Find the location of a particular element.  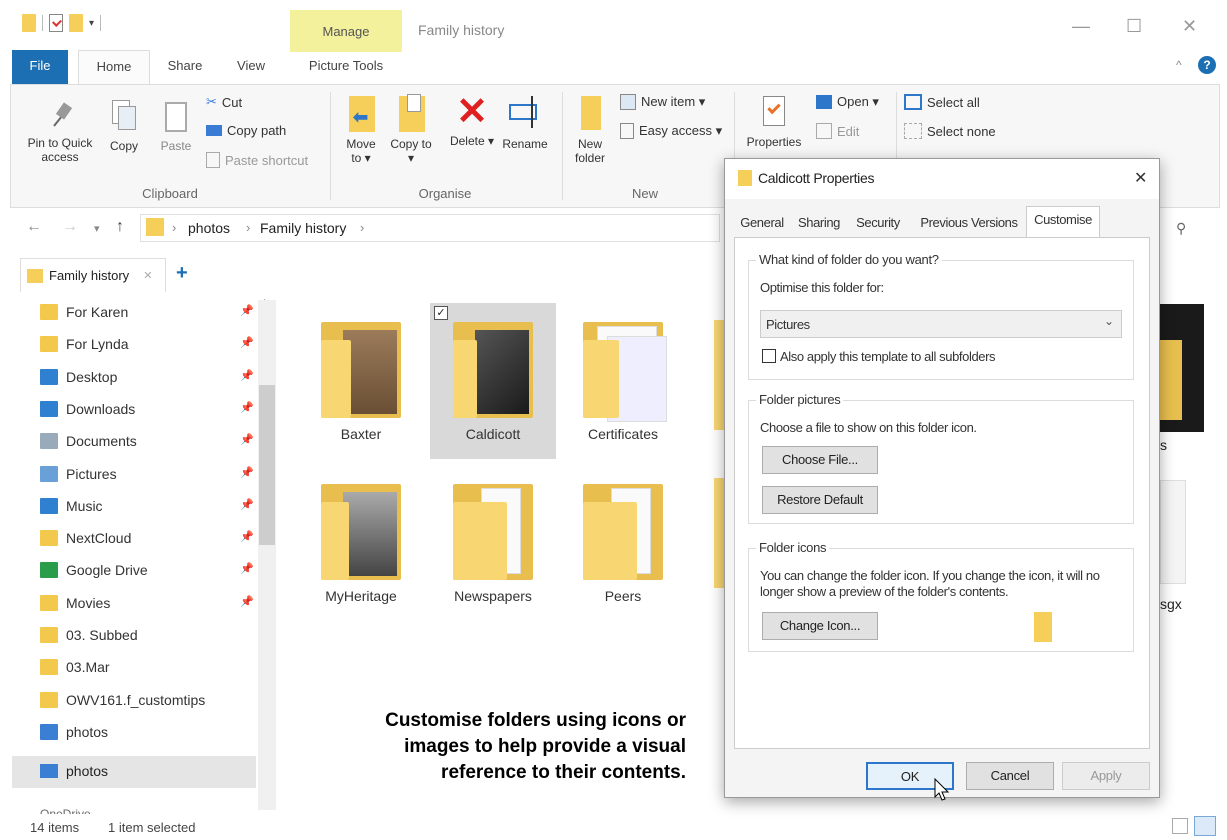

sidebar-item: OWV161.f_customtips is located at coordinates (122, 700).